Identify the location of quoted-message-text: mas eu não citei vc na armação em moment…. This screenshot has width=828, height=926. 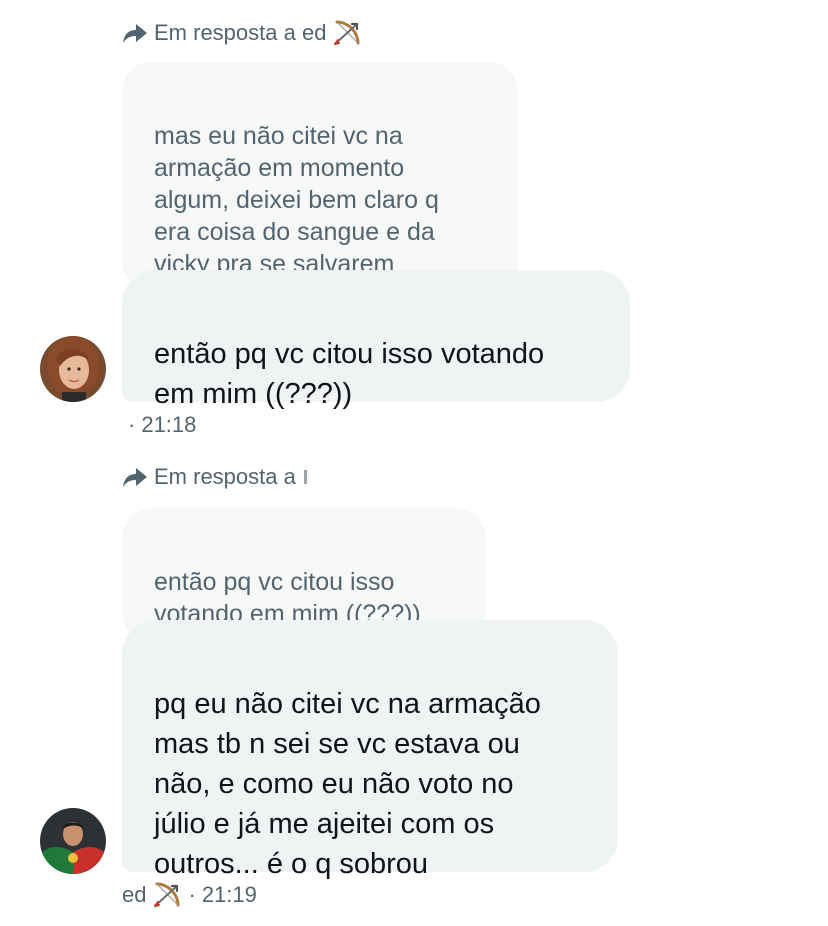
(296, 200).